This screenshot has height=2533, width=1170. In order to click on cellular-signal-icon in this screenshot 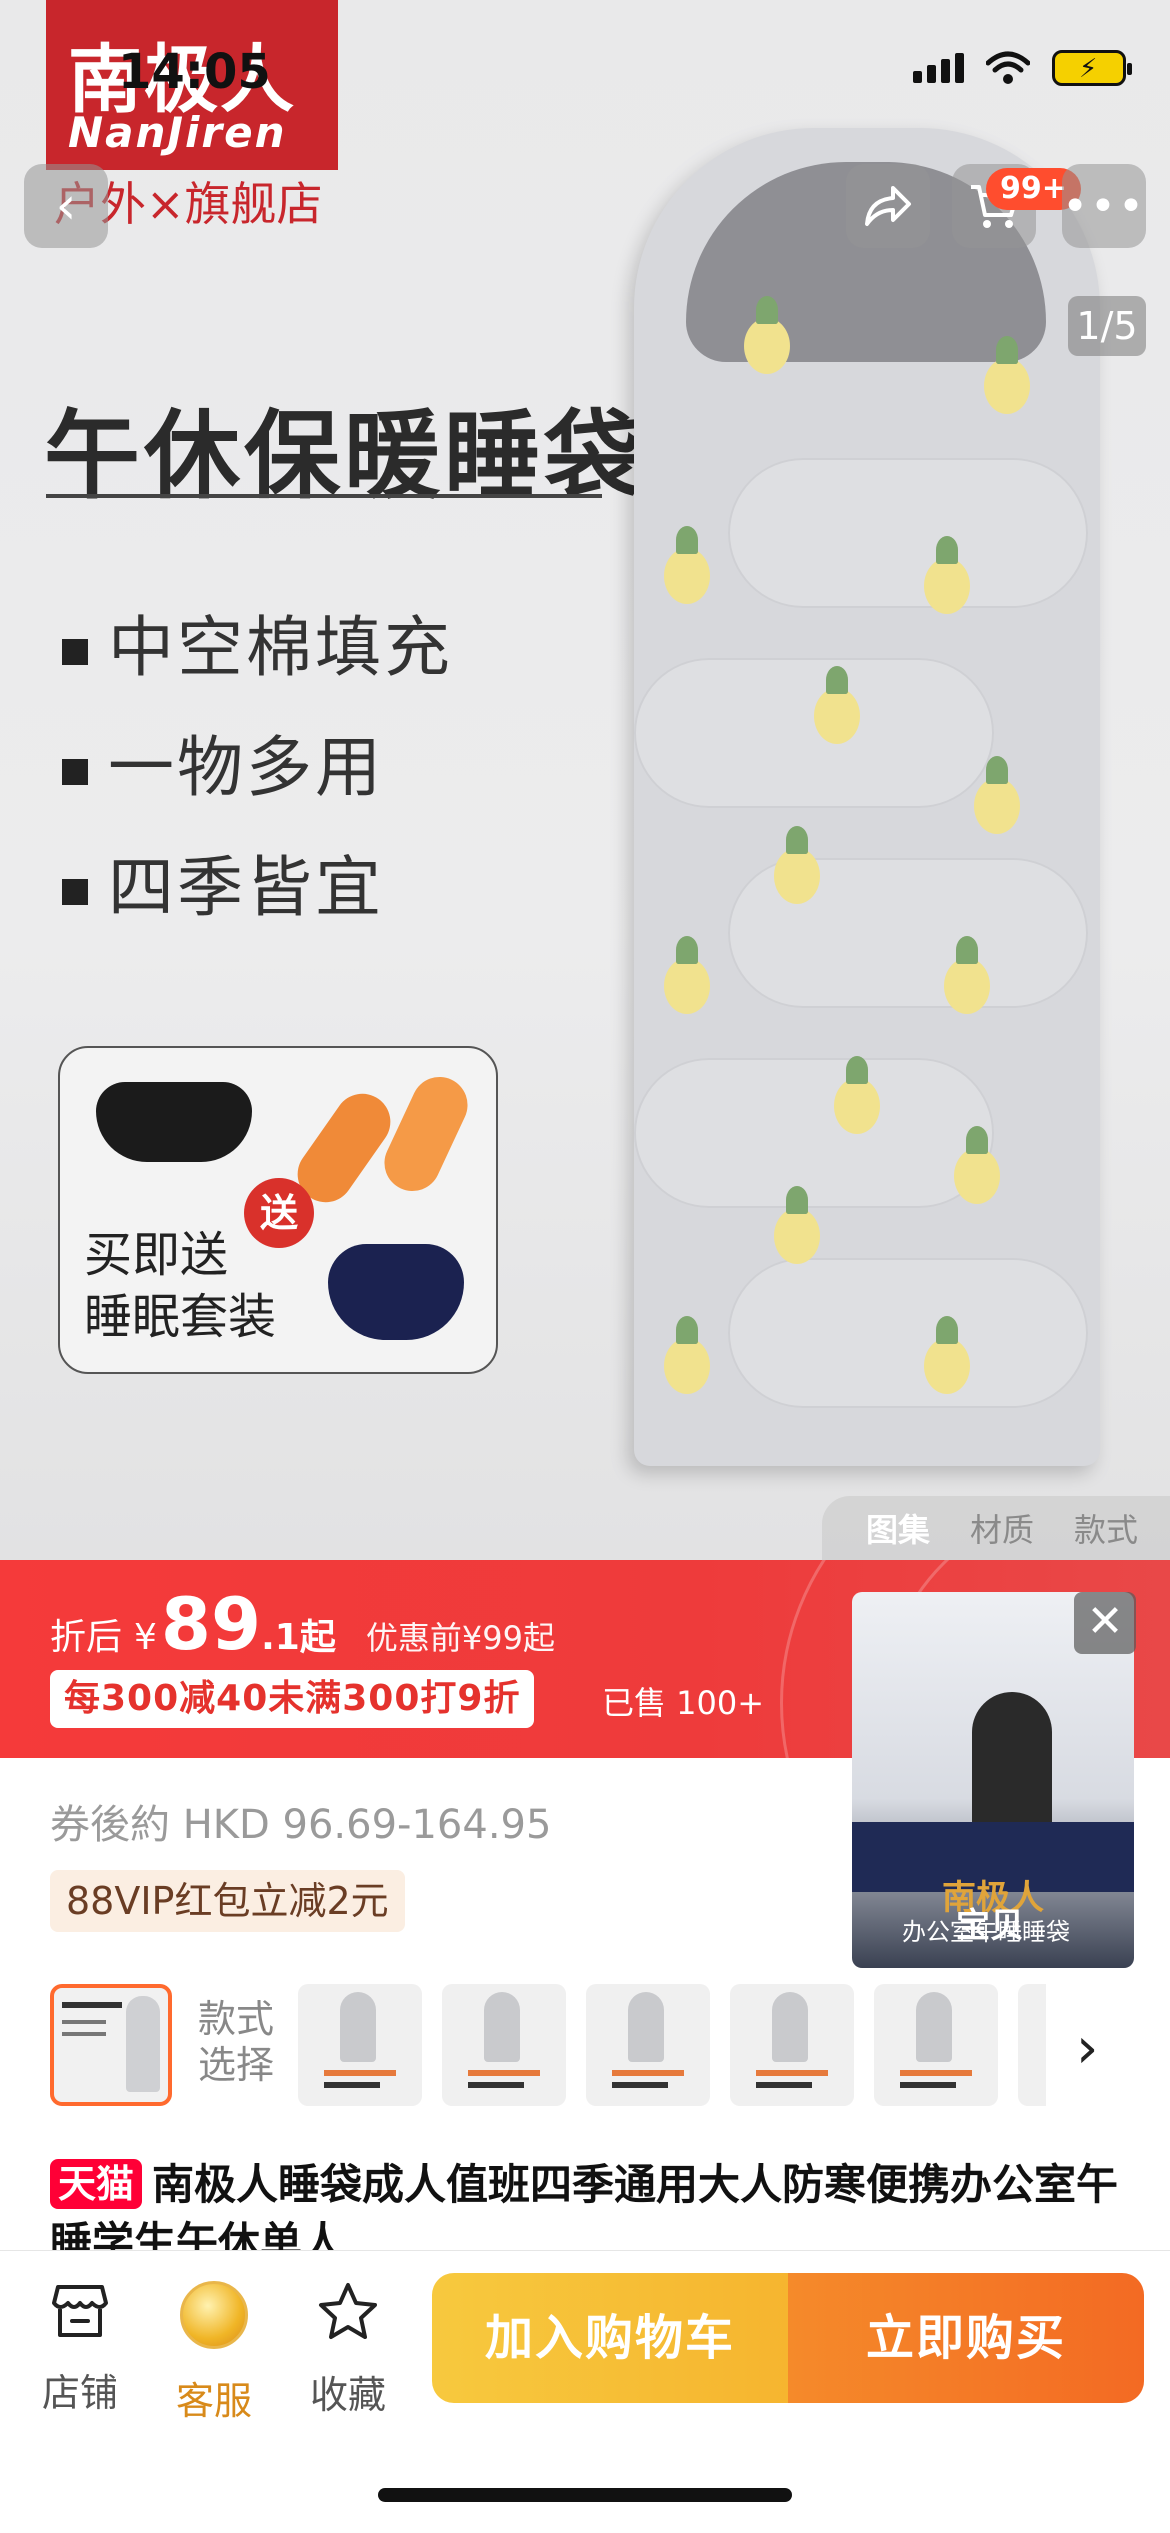, I will do `click(938, 68)`.